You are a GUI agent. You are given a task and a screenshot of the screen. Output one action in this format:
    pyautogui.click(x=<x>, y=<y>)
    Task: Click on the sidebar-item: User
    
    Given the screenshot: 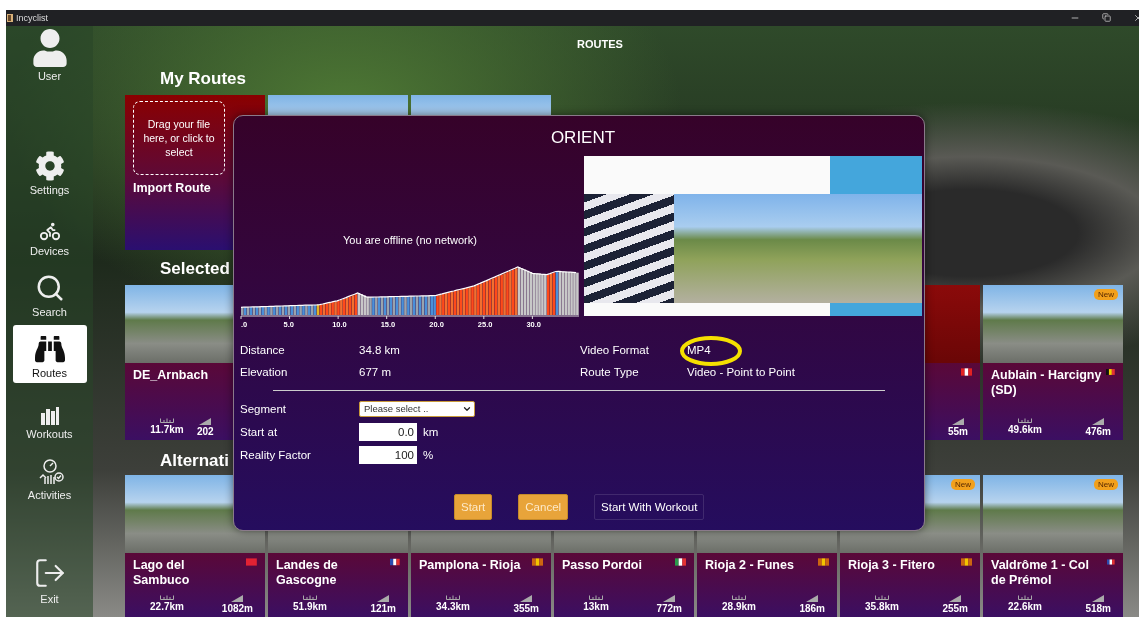 What is the action you would take?
    pyautogui.click(x=49, y=57)
    